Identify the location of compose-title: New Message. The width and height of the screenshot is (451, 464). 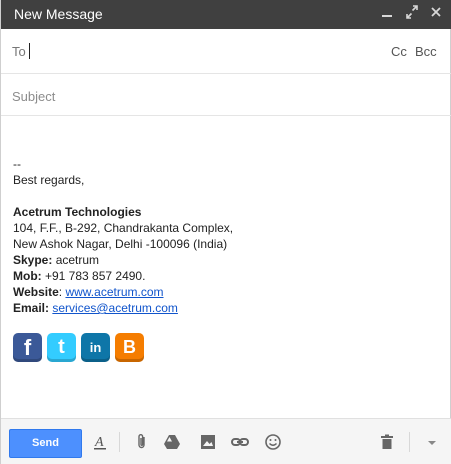
(58, 14).